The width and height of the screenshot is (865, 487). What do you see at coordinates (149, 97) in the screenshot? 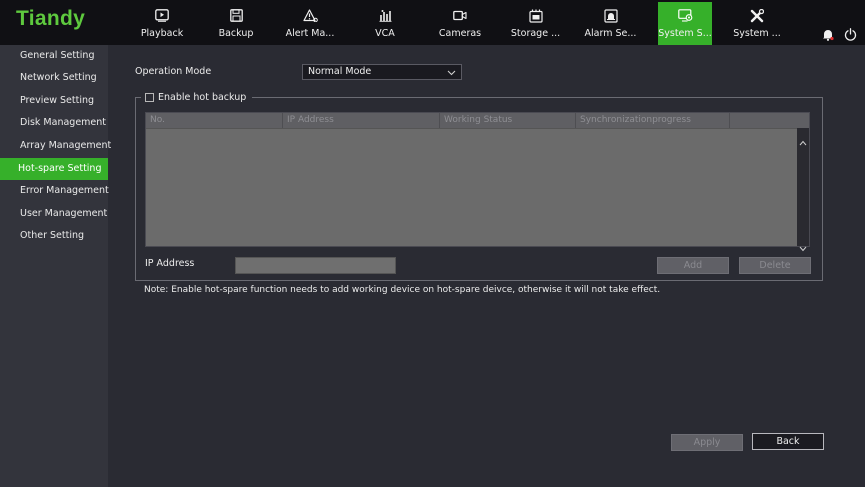
I see `enable-hot-backup-checkbox` at bounding box center [149, 97].